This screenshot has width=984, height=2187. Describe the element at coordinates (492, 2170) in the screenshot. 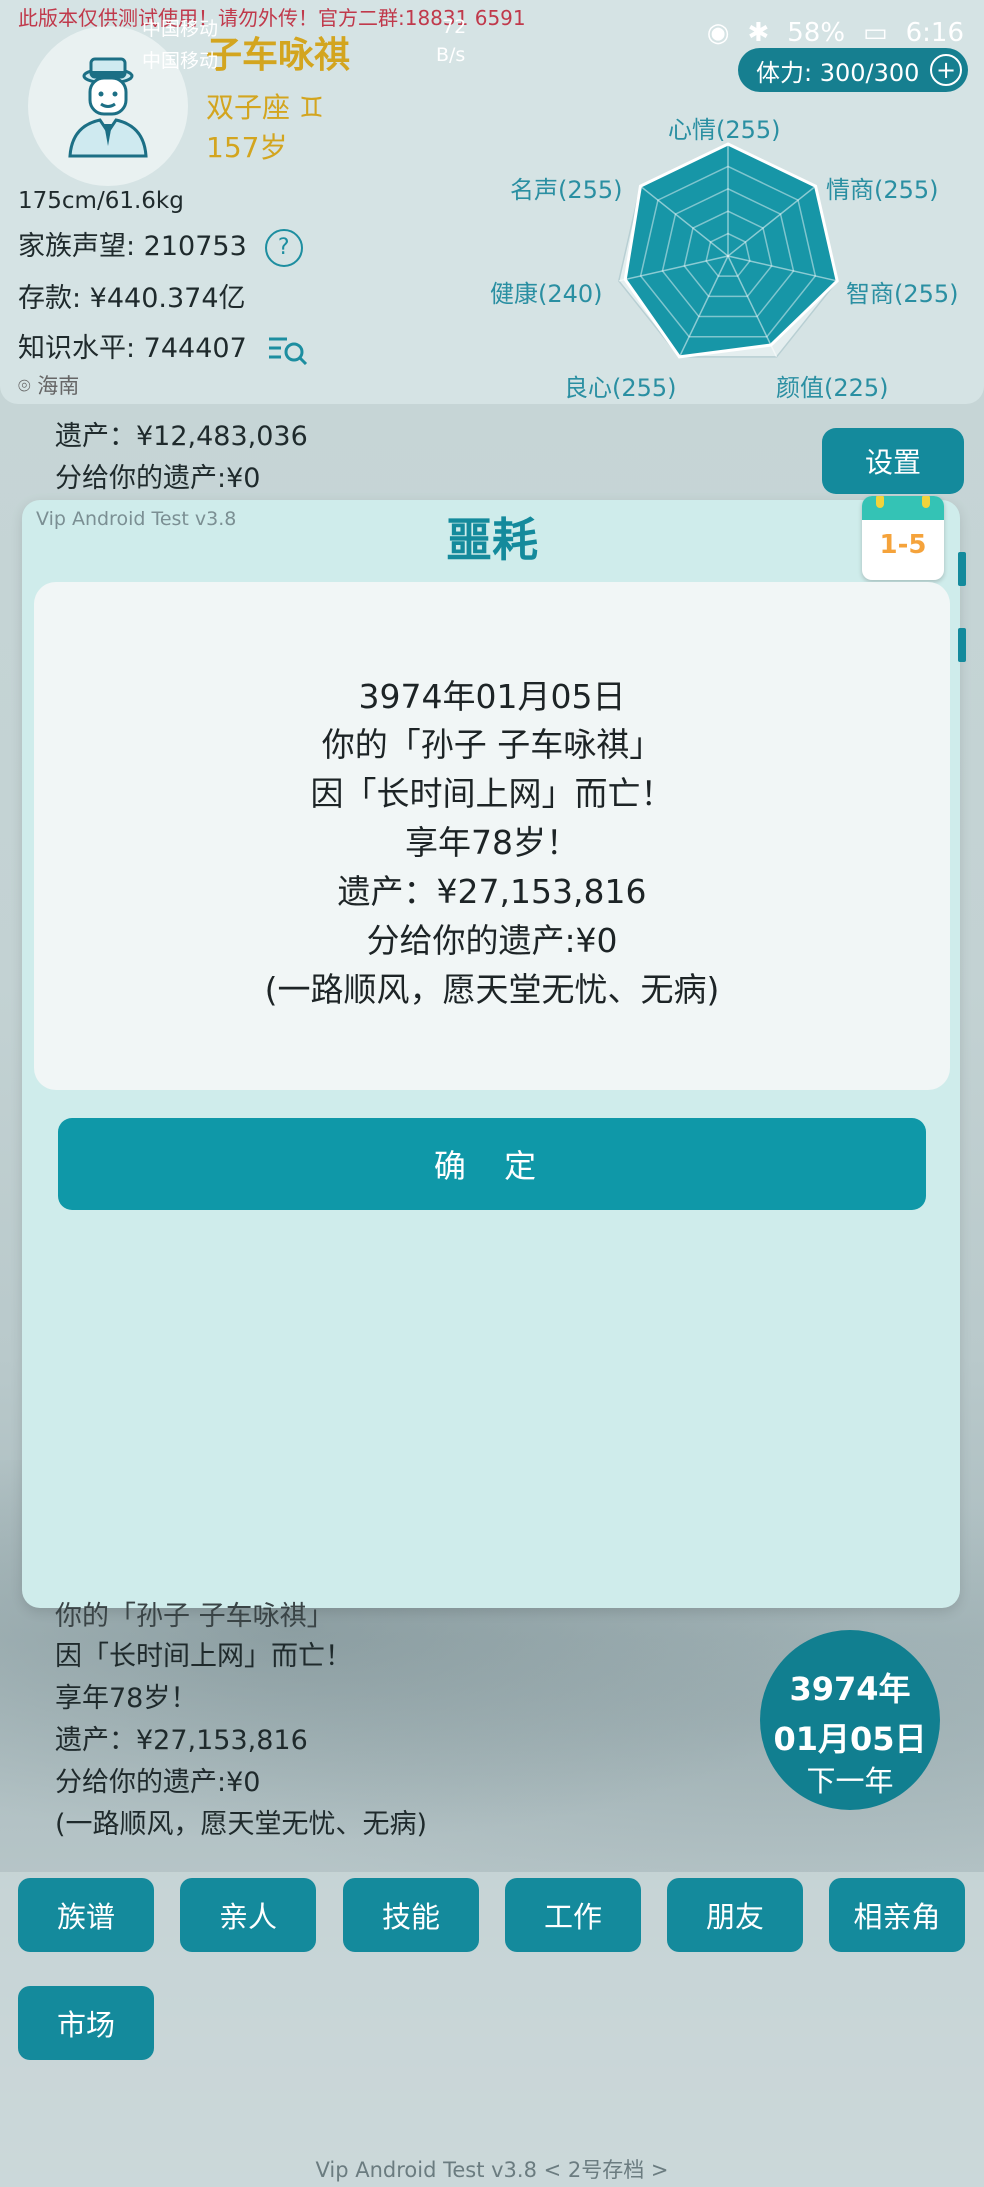

I see `footer-version: Vip Android Test v3.8 < 2号存档 >` at that location.